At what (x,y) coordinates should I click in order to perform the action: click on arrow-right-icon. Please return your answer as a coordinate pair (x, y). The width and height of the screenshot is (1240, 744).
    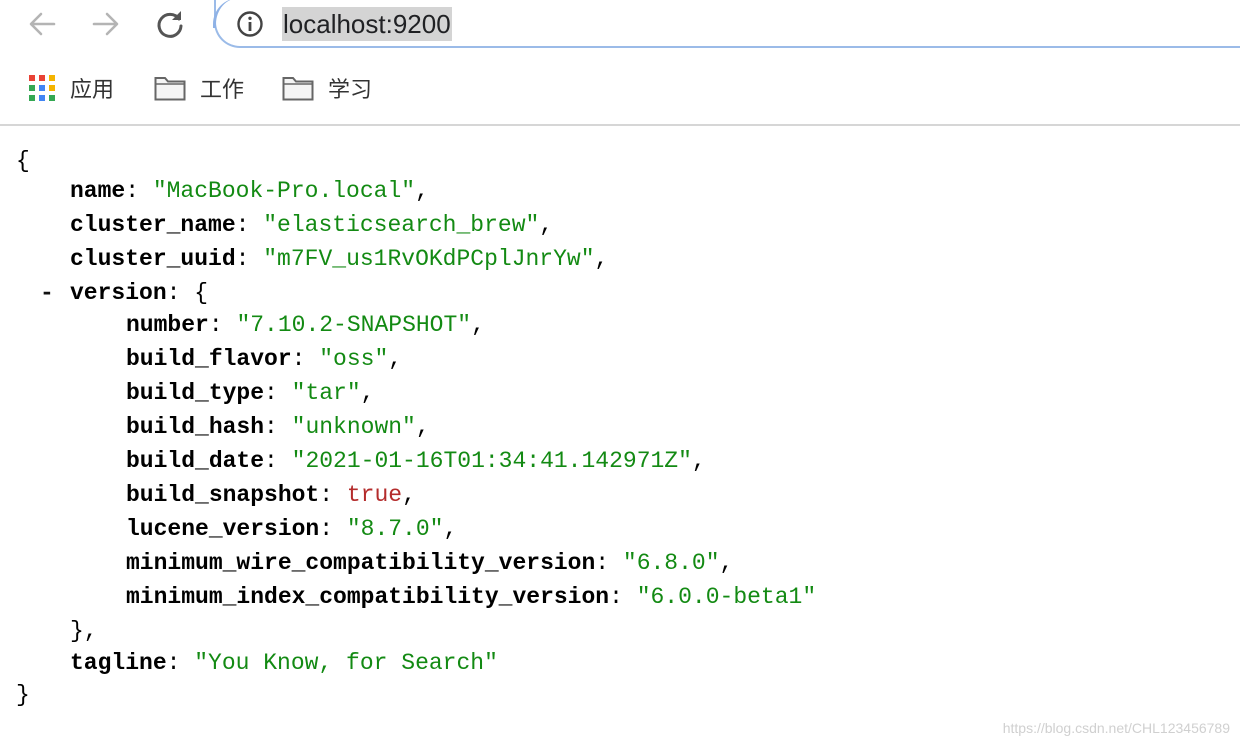
    Looking at the image, I should click on (105, 24).